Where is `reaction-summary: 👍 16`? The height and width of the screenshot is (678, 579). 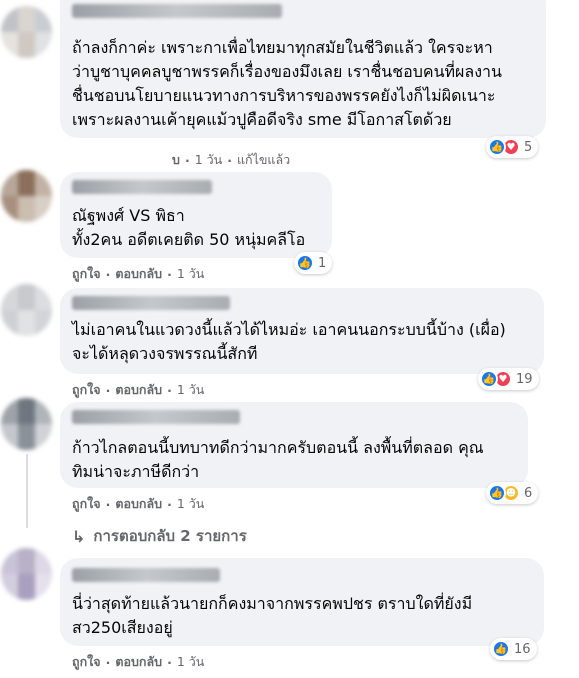
reaction-summary: 👍 16 is located at coordinates (513, 649).